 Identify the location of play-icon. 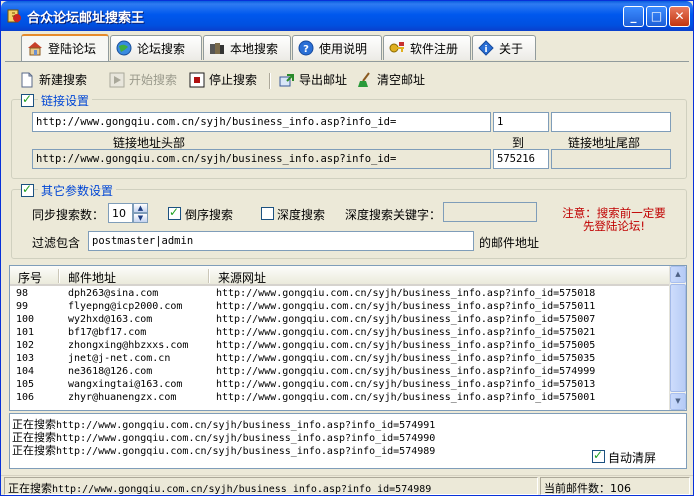
(117, 80).